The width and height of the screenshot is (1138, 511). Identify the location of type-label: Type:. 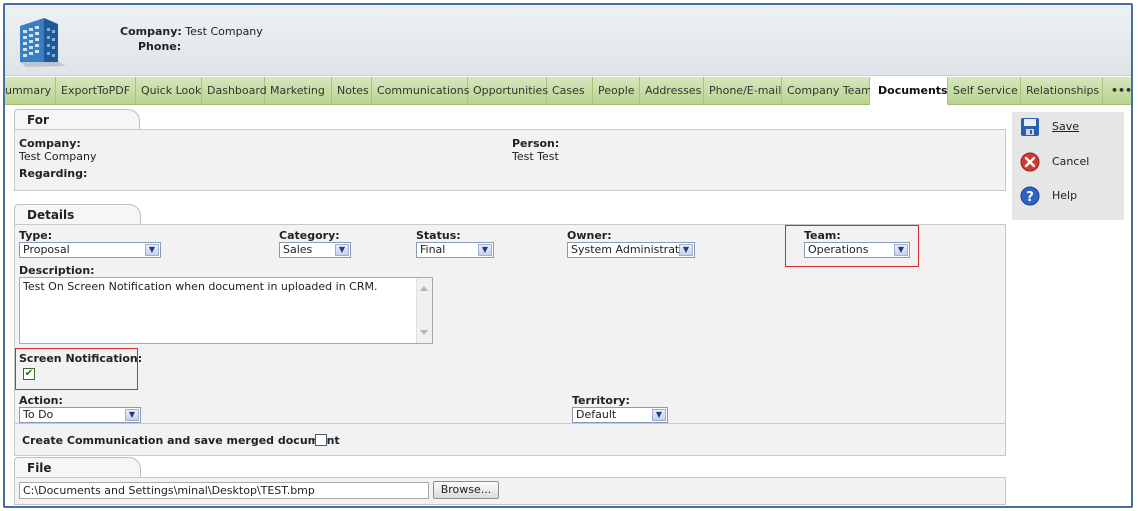
(36, 235).